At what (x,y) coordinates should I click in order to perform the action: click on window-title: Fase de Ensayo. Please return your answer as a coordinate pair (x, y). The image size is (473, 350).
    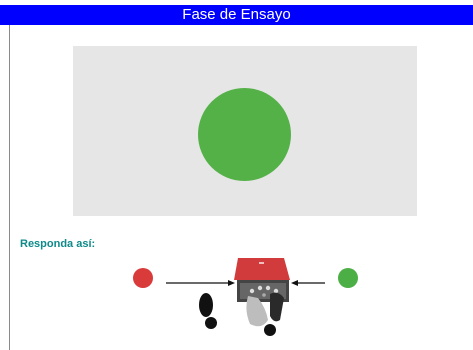
    Looking at the image, I should click on (236, 15).